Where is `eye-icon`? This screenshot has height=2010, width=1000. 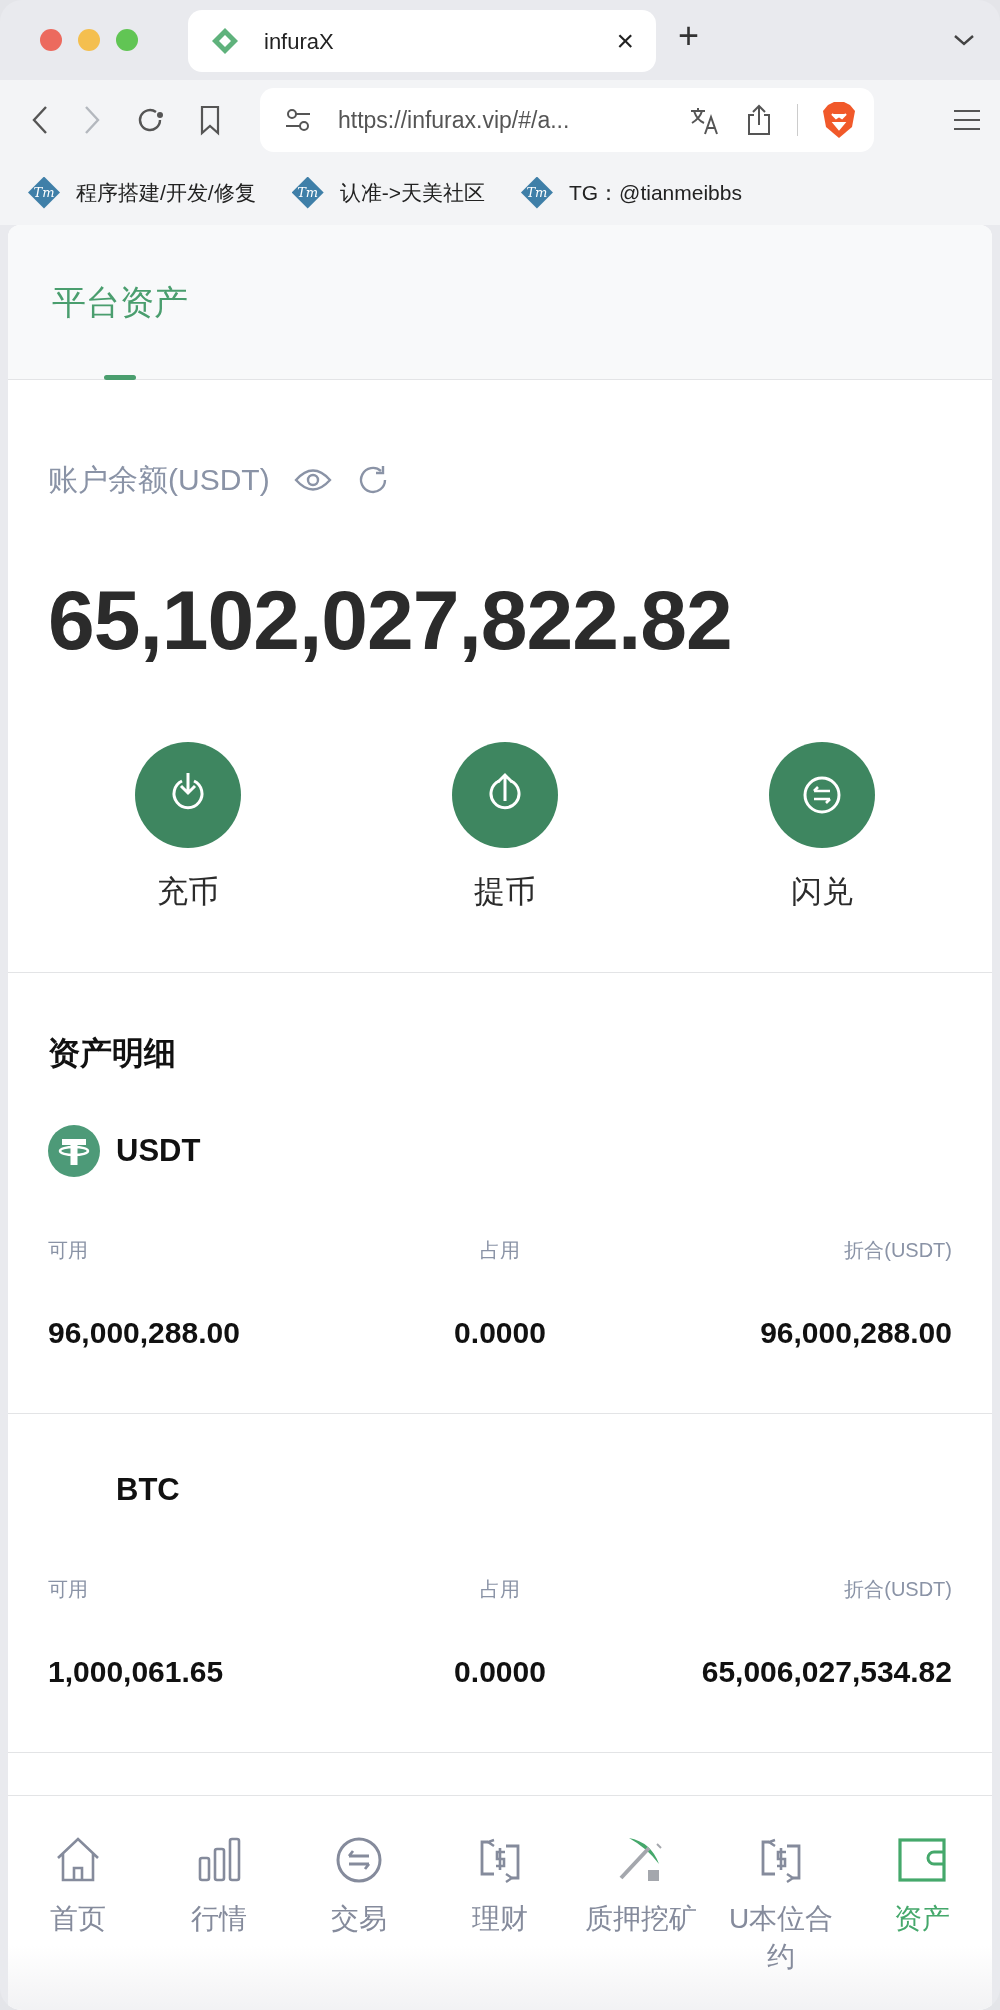
eye-icon is located at coordinates (312, 480).